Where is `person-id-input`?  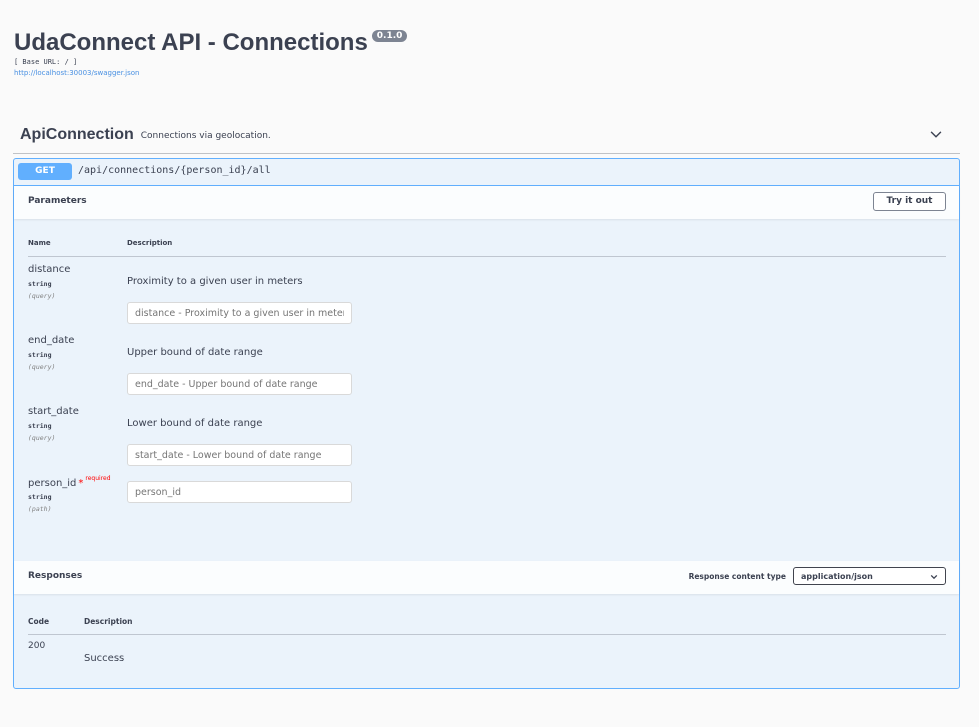 person-id-input is located at coordinates (239, 492).